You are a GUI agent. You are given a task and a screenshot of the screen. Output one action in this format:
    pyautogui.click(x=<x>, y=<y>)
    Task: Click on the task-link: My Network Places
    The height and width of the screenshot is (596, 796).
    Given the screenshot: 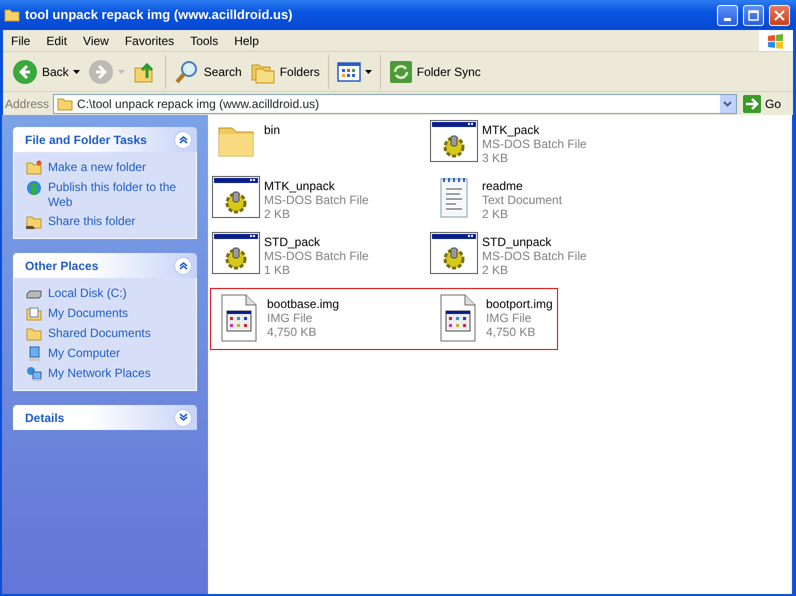 What is the action you would take?
    pyautogui.click(x=99, y=373)
    